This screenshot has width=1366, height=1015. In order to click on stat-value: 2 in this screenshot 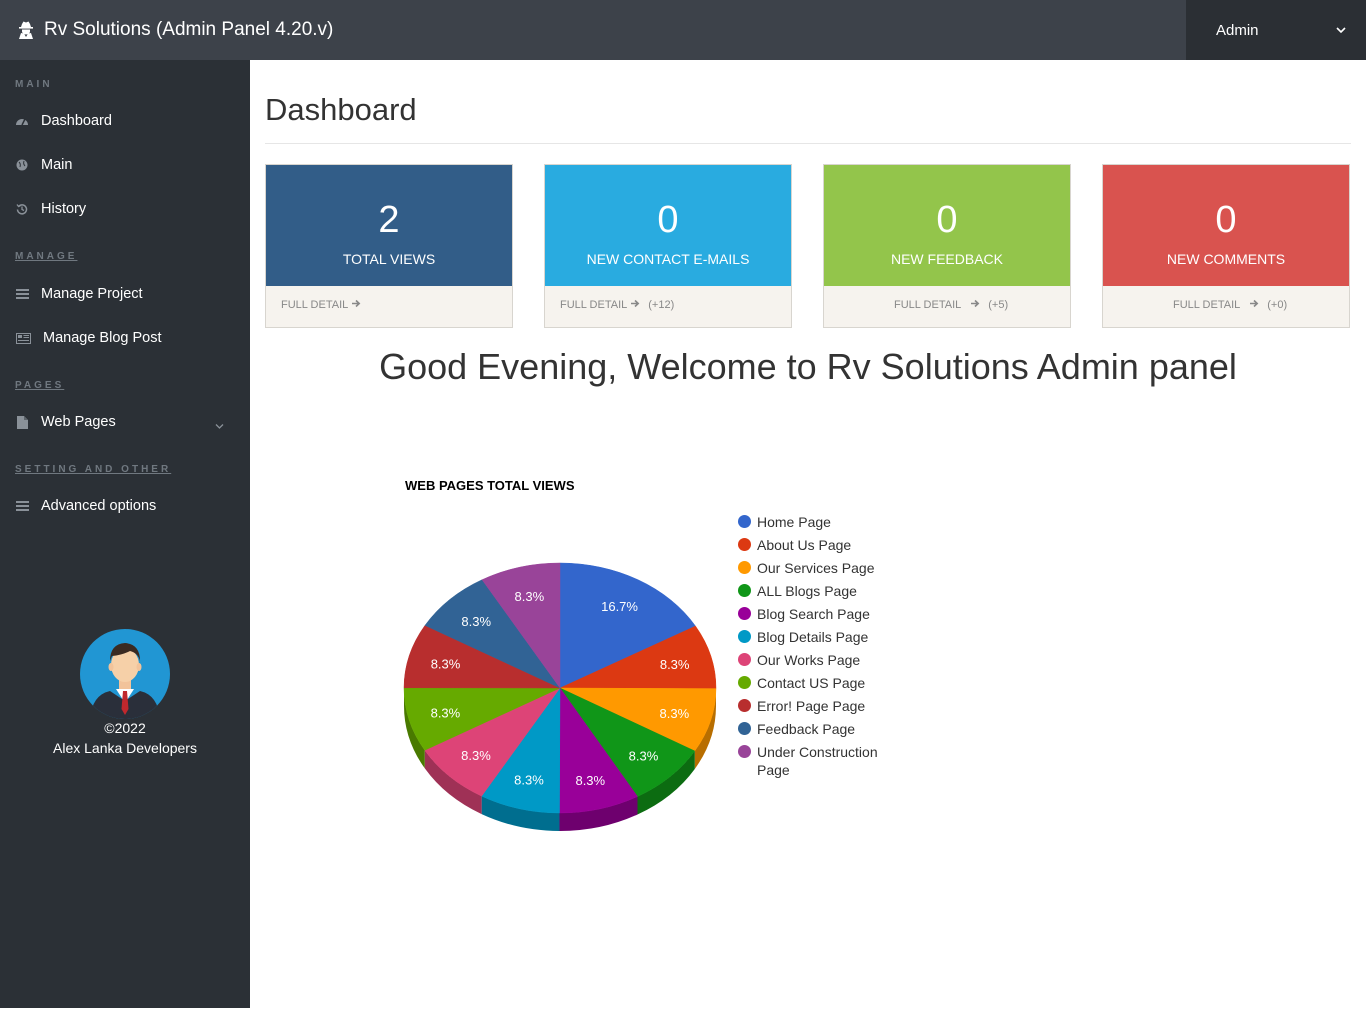, I will do `click(389, 220)`.